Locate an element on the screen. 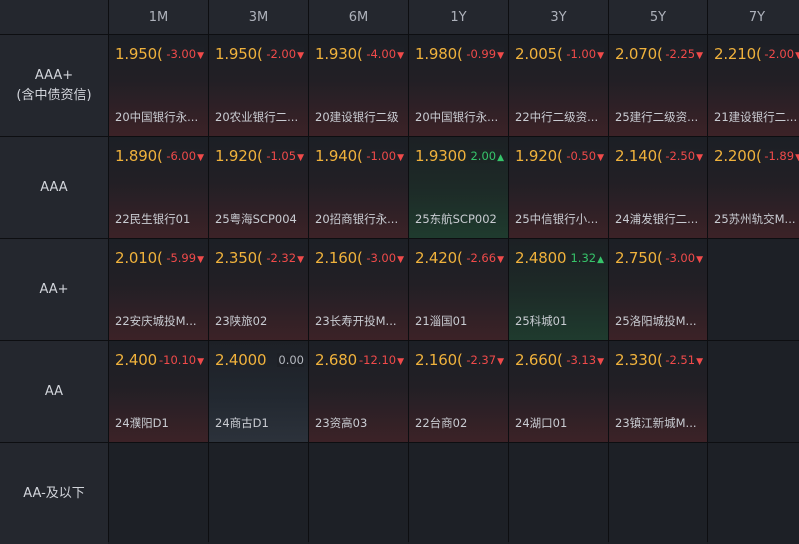  cell-top: 1.950(-3.00▼ is located at coordinates (159, 53).